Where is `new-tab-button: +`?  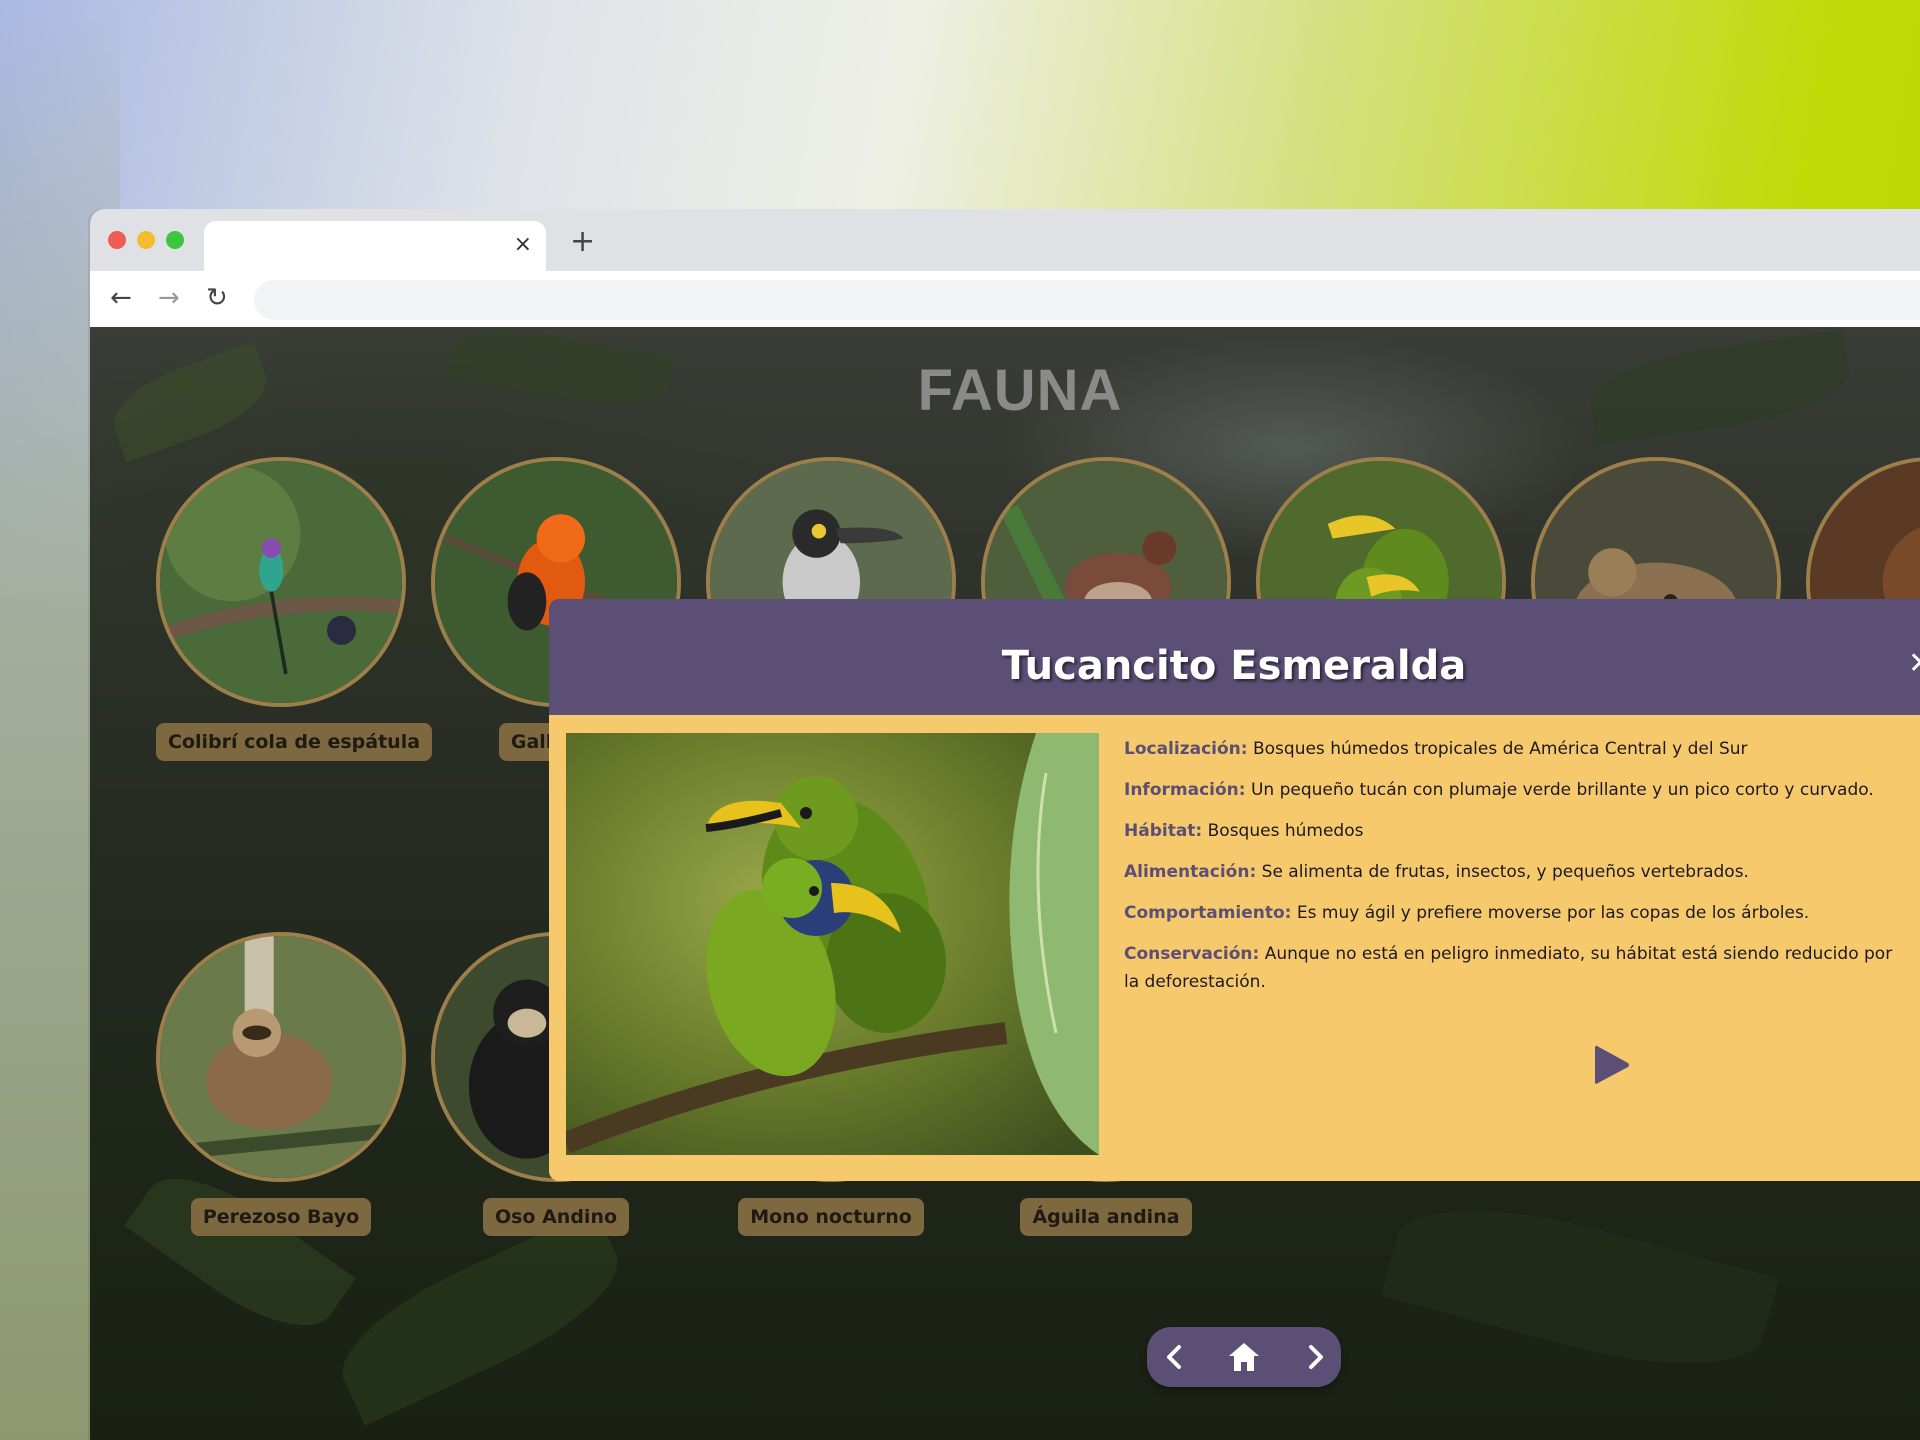
new-tab-button: + is located at coordinates (582, 242).